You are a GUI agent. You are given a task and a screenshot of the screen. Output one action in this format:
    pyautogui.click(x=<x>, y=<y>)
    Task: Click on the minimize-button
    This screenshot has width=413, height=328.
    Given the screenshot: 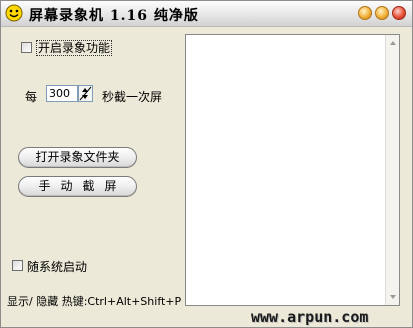 What is the action you would take?
    pyautogui.click(x=365, y=13)
    